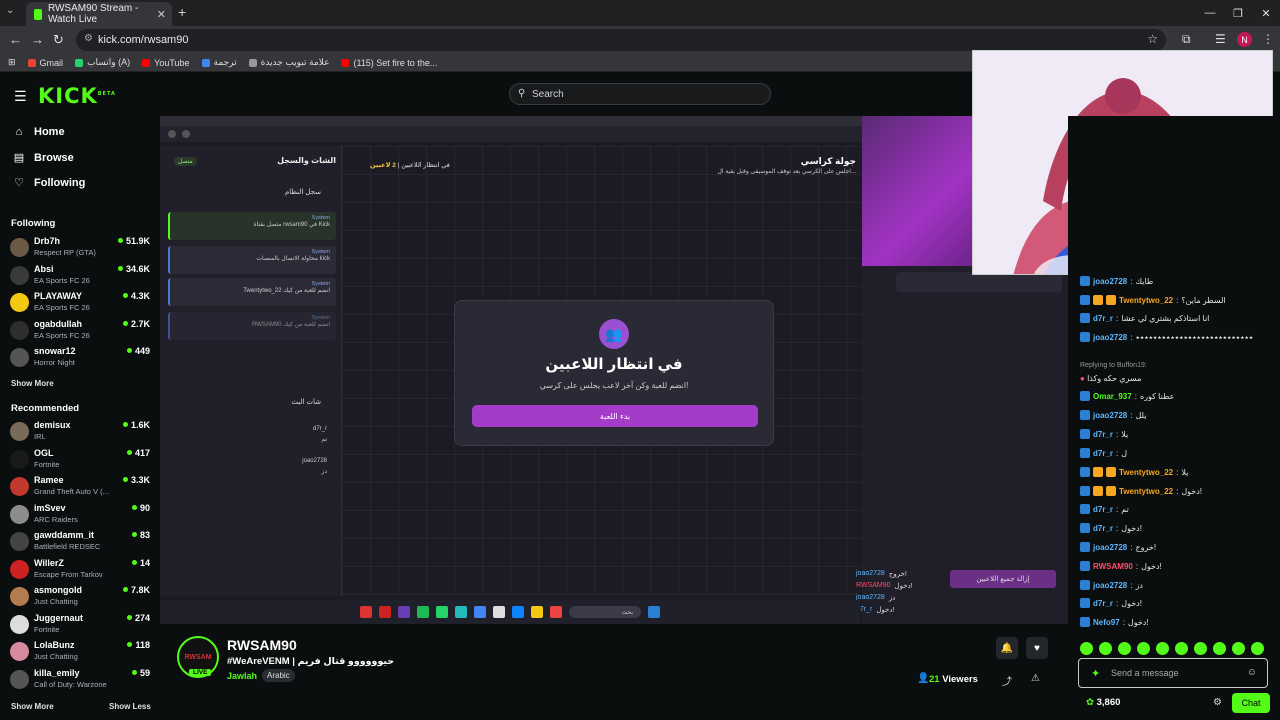 The image size is (1280, 720). What do you see at coordinates (80, 516) in the screenshot?
I see `recommended-channel: imSvev ARC Raiders 90` at bounding box center [80, 516].